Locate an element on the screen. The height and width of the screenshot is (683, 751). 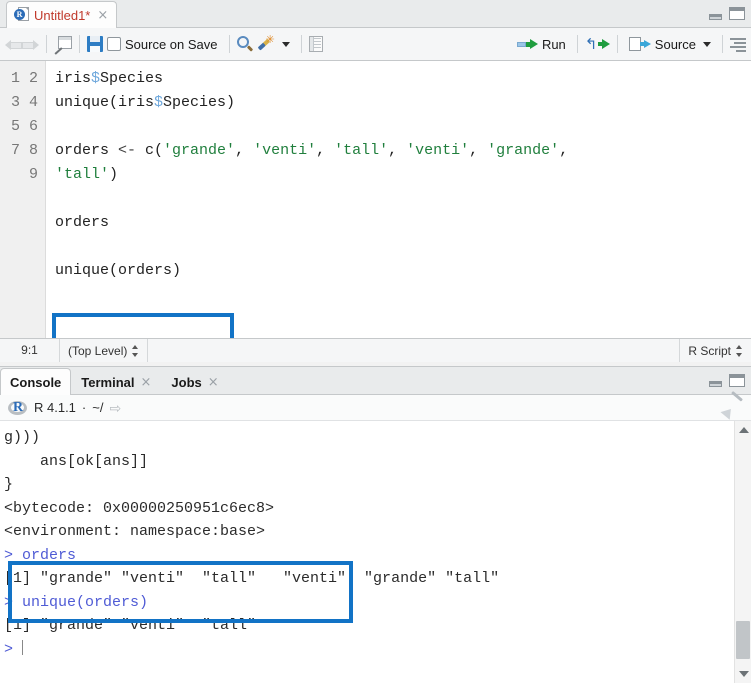
back-arrow-icon is located at coordinates (13, 44).